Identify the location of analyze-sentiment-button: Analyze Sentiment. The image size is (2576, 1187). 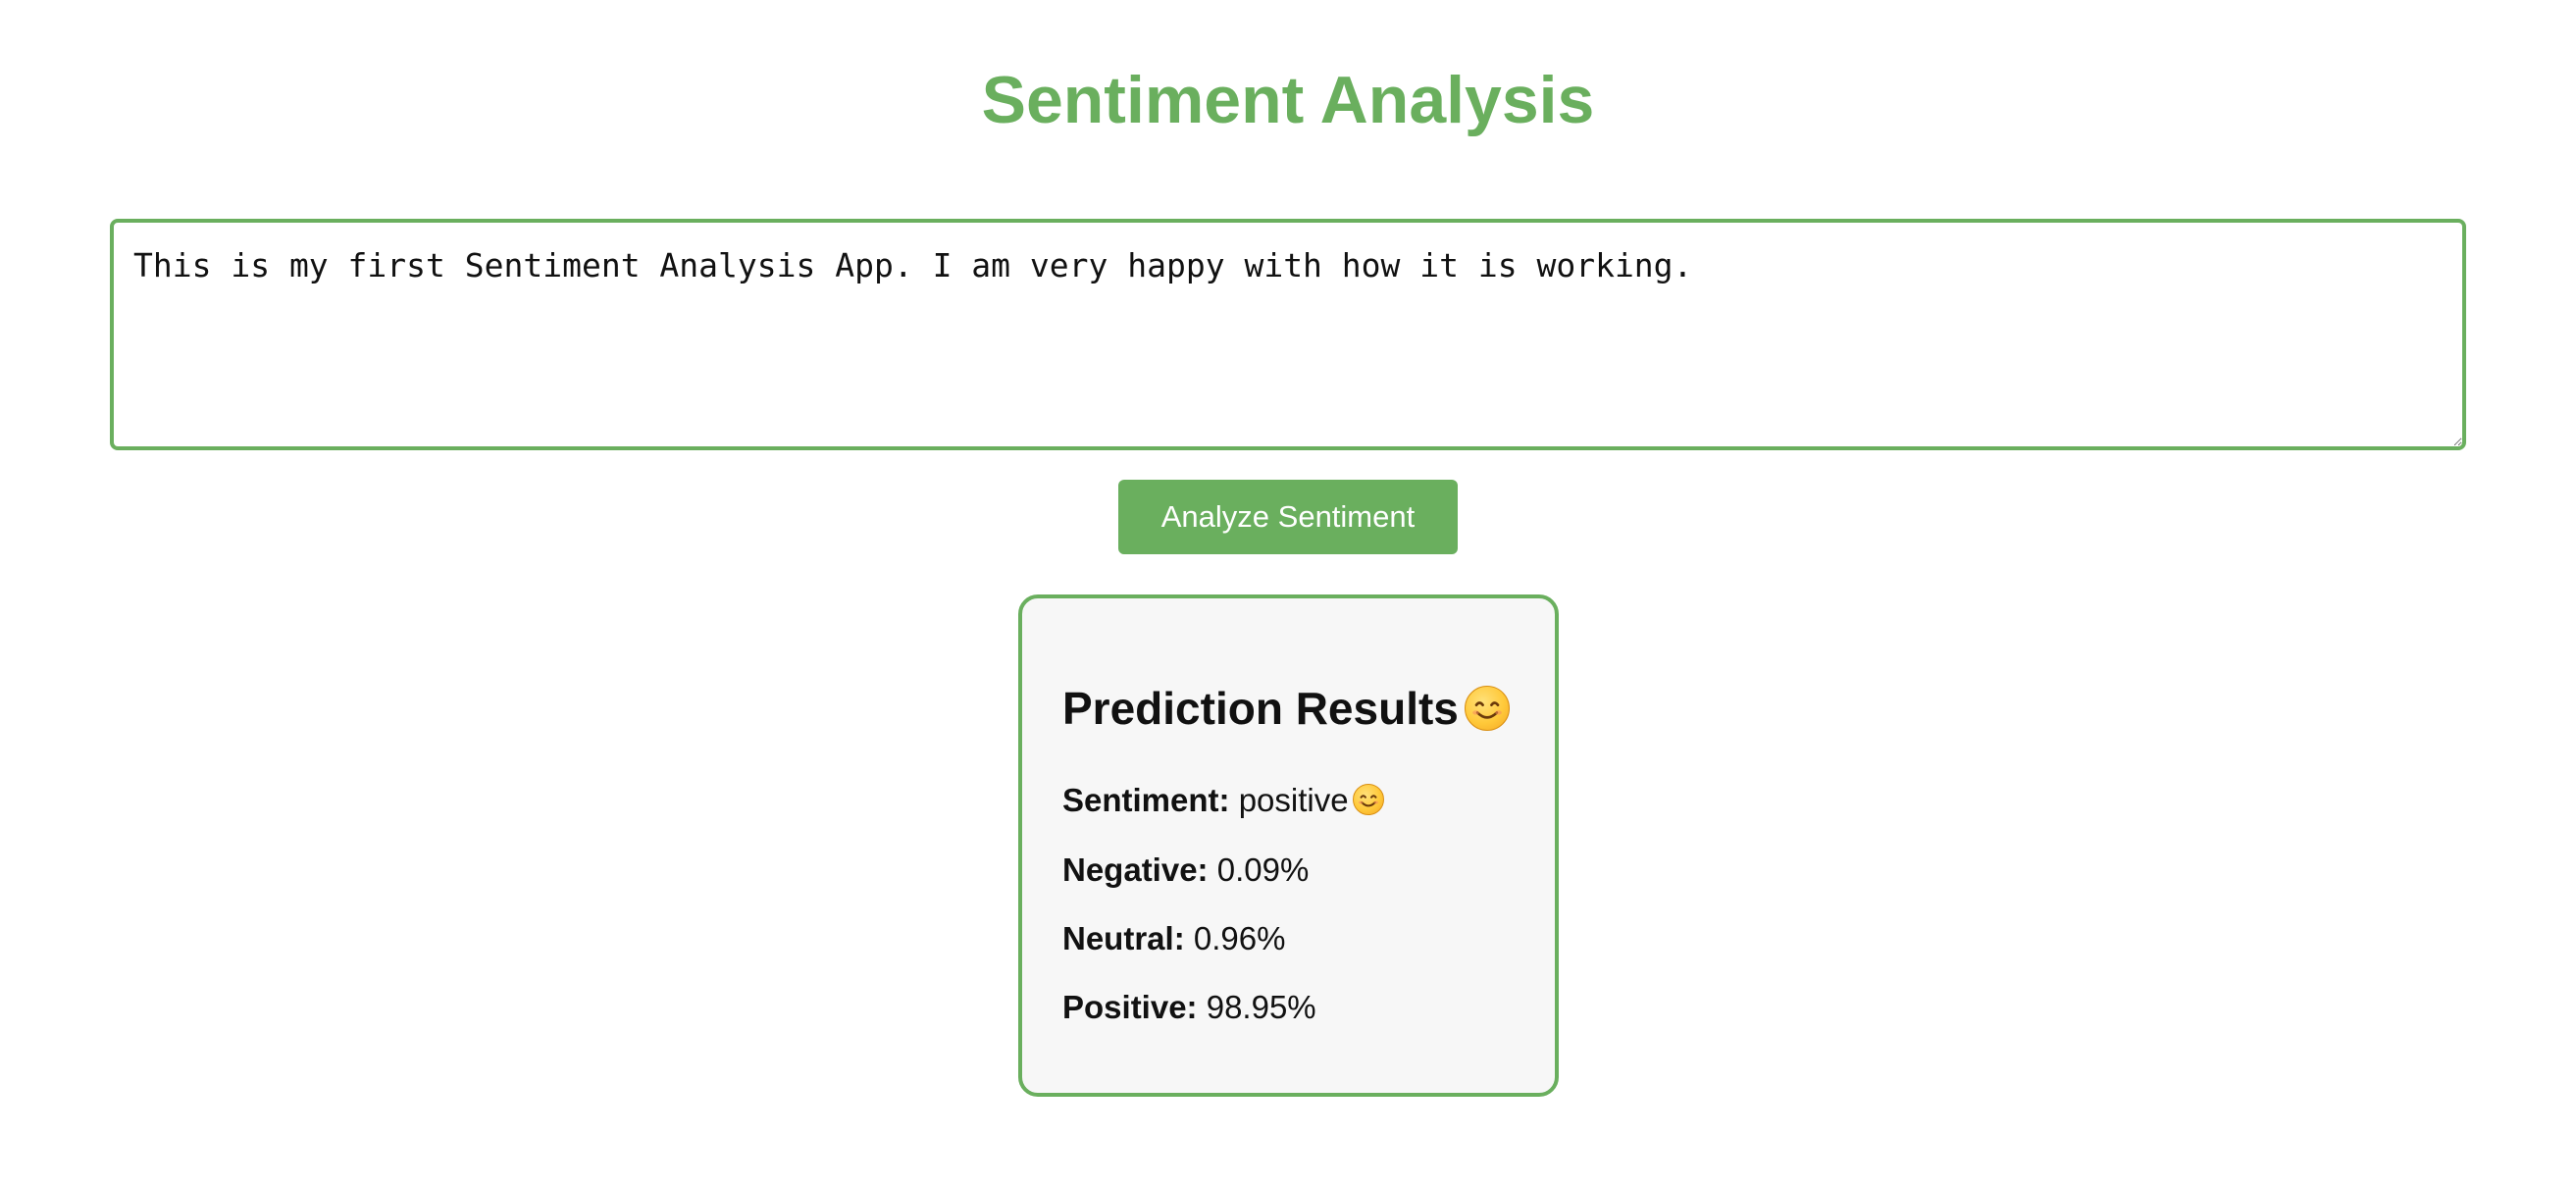
(1288, 517).